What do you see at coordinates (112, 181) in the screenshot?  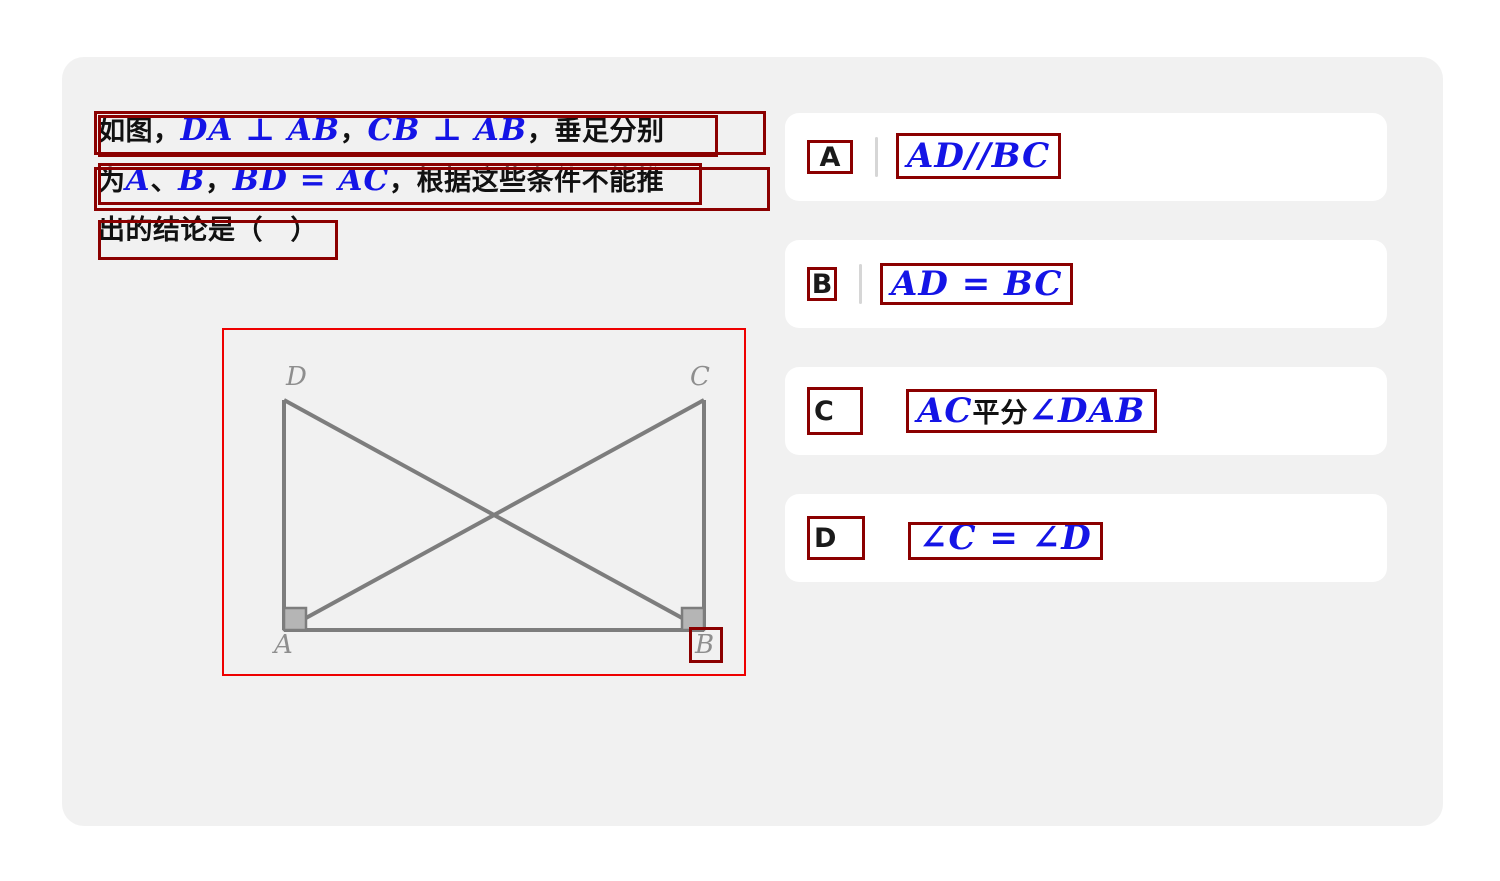 I see `question-line-2-text-a: 为` at bounding box center [112, 181].